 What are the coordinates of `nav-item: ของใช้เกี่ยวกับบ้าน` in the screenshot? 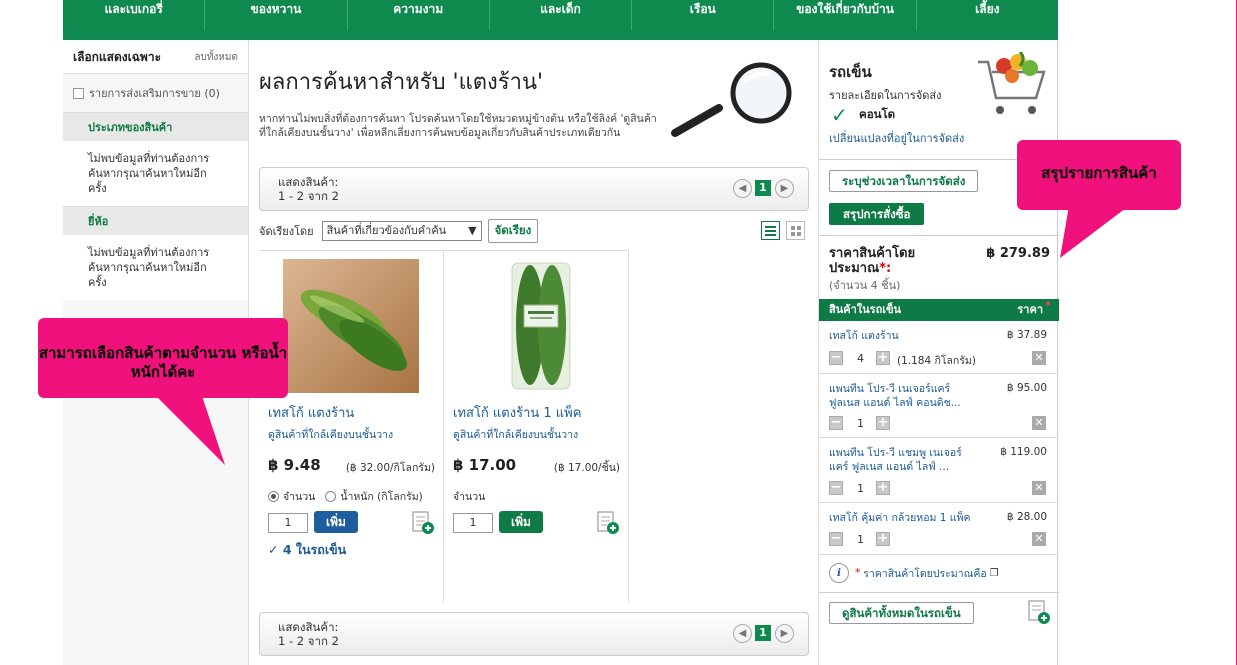 It's located at (845, 15).